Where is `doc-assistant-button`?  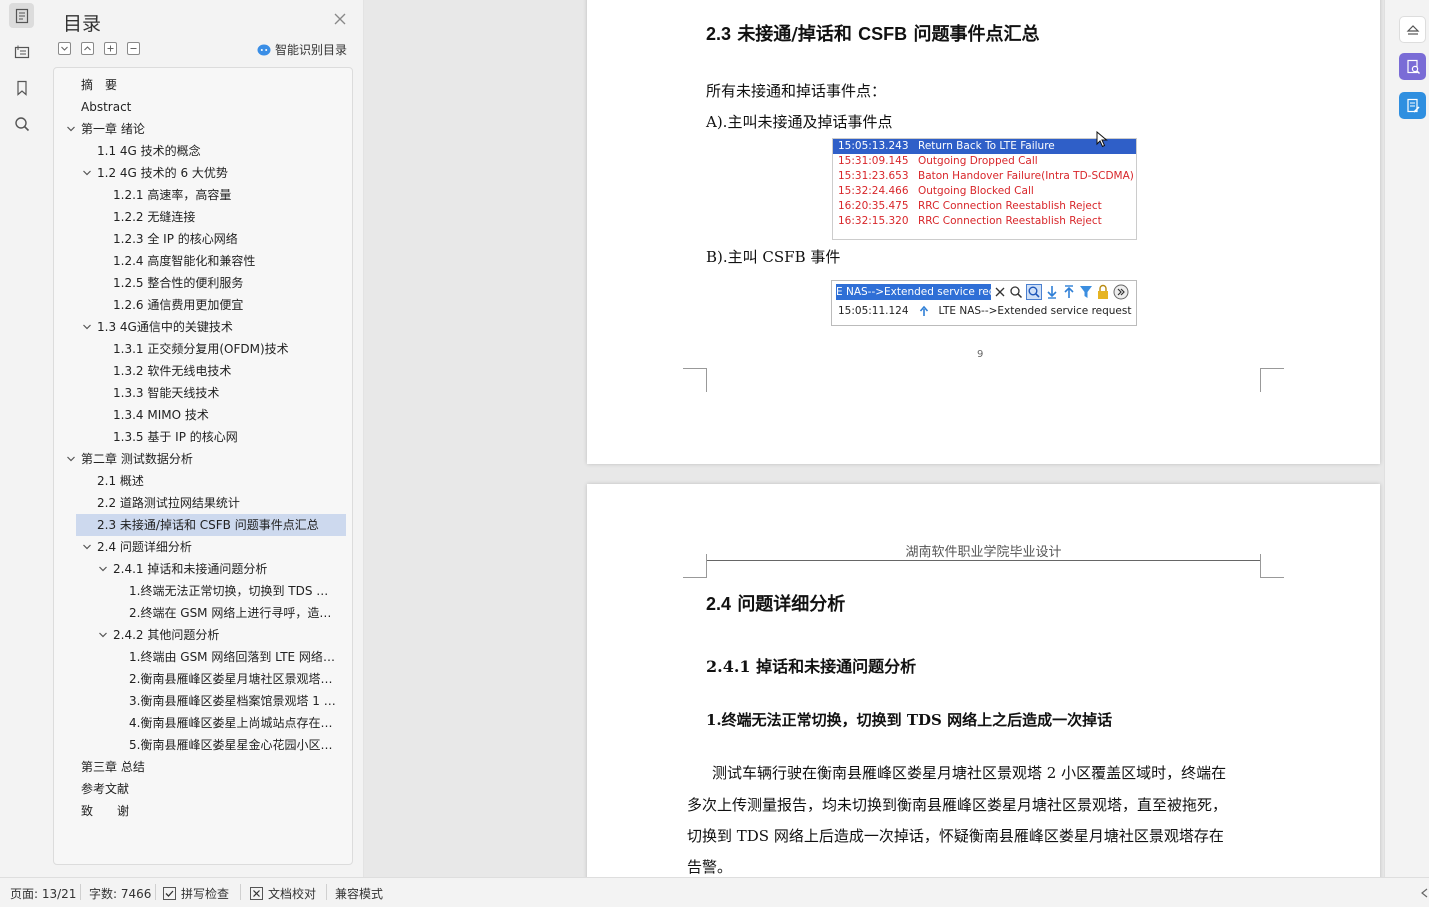 doc-assistant-button is located at coordinates (1412, 105).